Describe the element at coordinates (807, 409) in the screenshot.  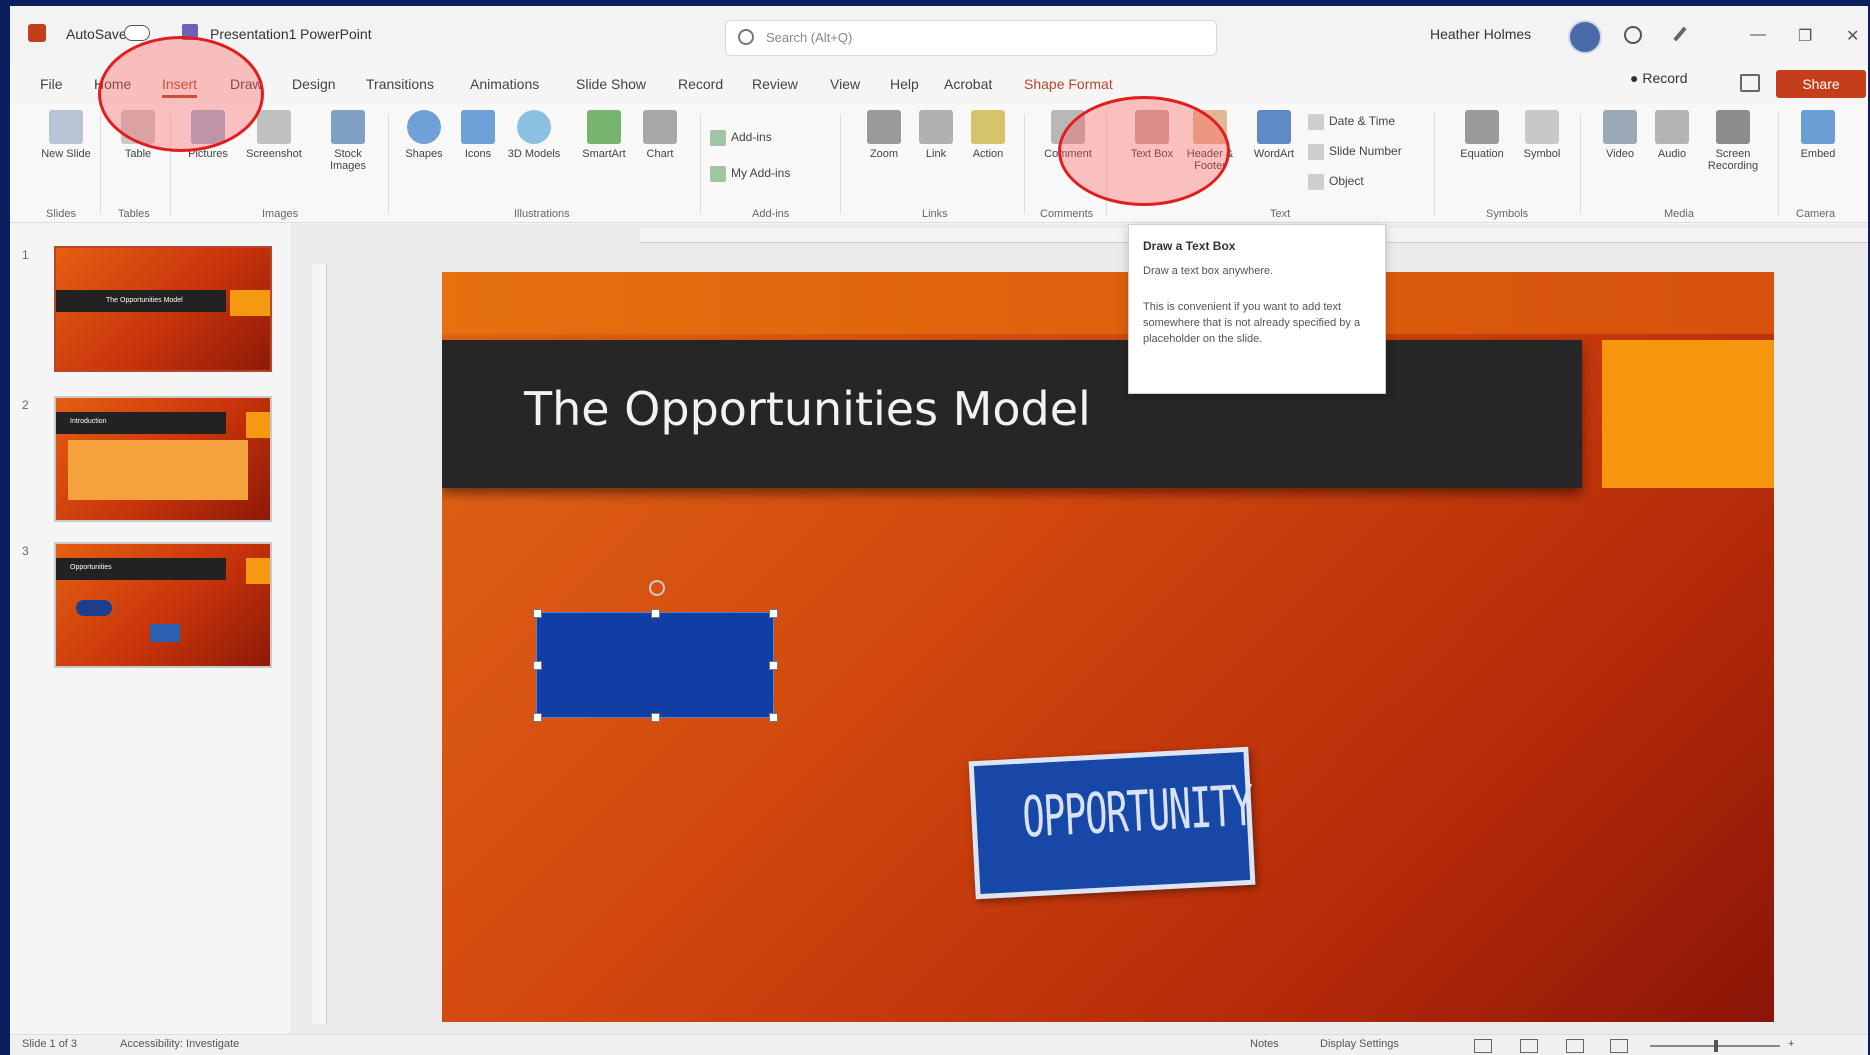
I see `slide-title: The Opportunities Model` at that location.